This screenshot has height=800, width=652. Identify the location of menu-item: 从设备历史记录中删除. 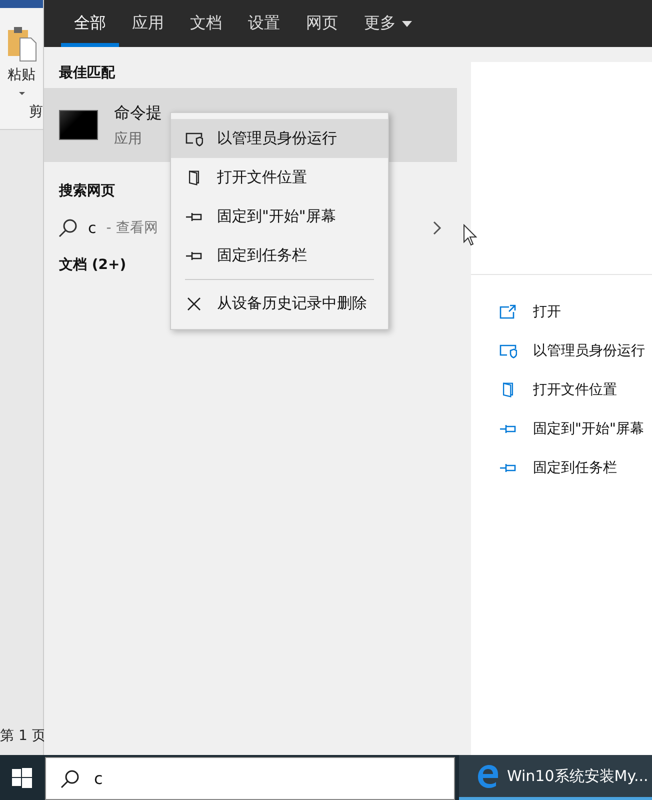
(279, 303).